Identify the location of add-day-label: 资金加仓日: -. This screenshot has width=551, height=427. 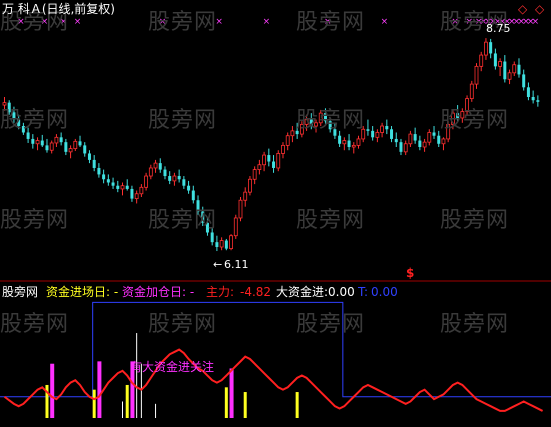
(158, 292).